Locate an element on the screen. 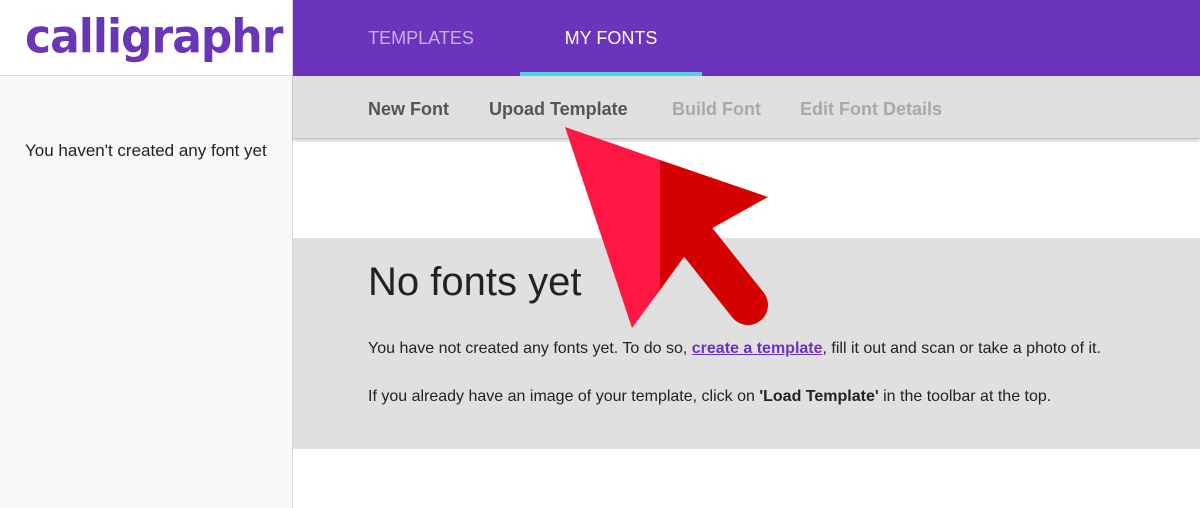  logo-area: calligraphr is located at coordinates (146, 38).